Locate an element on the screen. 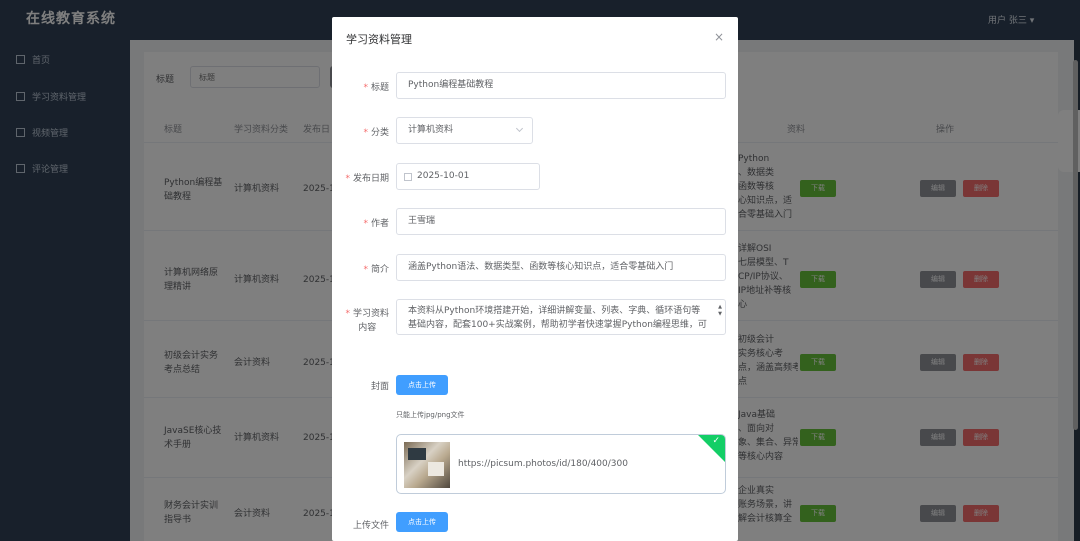  summary-label: * 简介 is located at coordinates (376, 270).